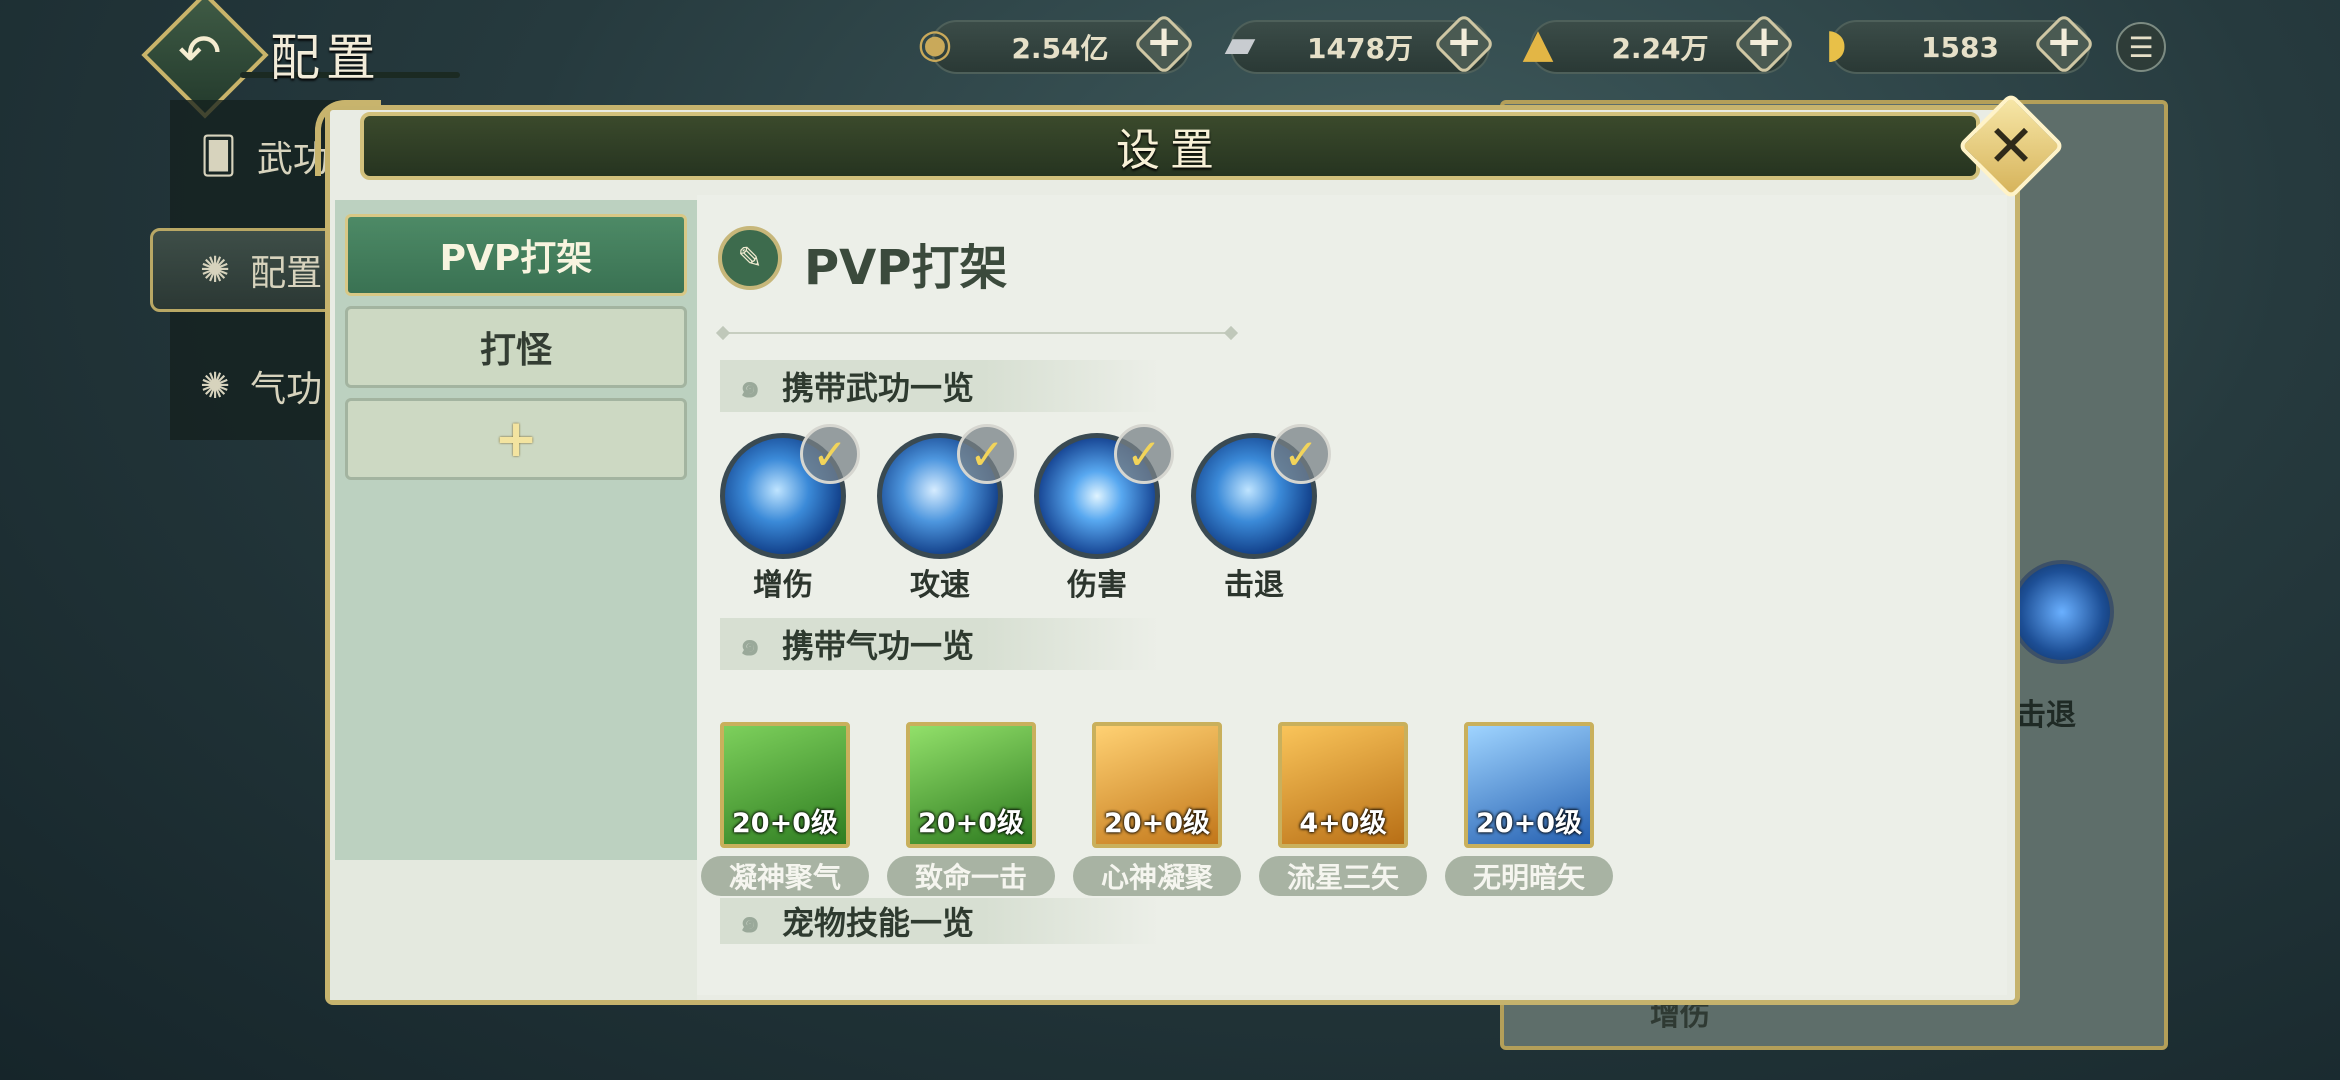  Describe the element at coordinates (878, 646) in the screenshot. I see `section-title: 携带气功一览` at that location.